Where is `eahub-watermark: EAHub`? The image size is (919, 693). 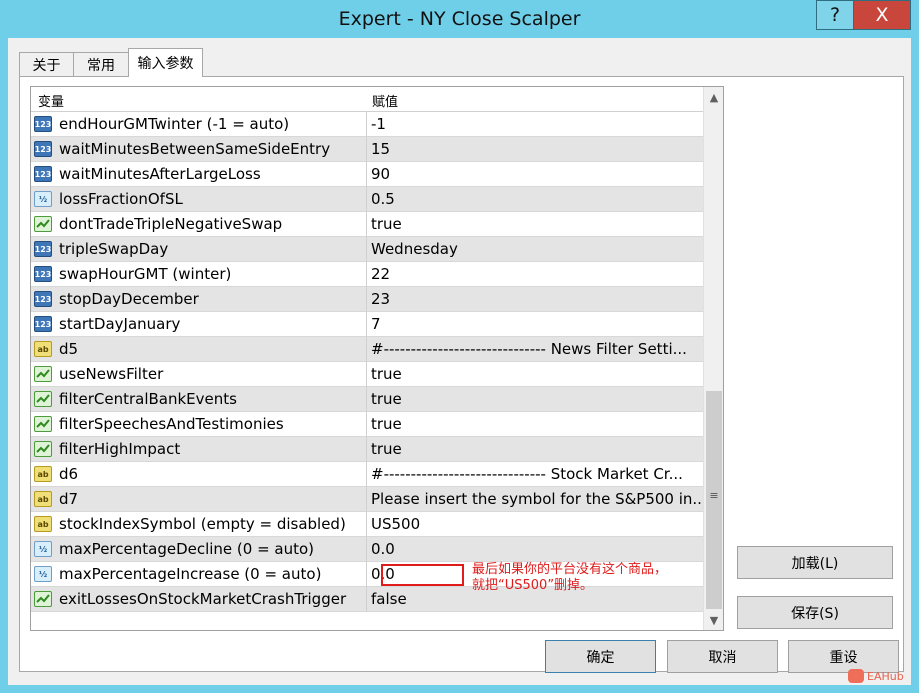 eahub-watermark: EAHub is located at coordinates (876, 676).